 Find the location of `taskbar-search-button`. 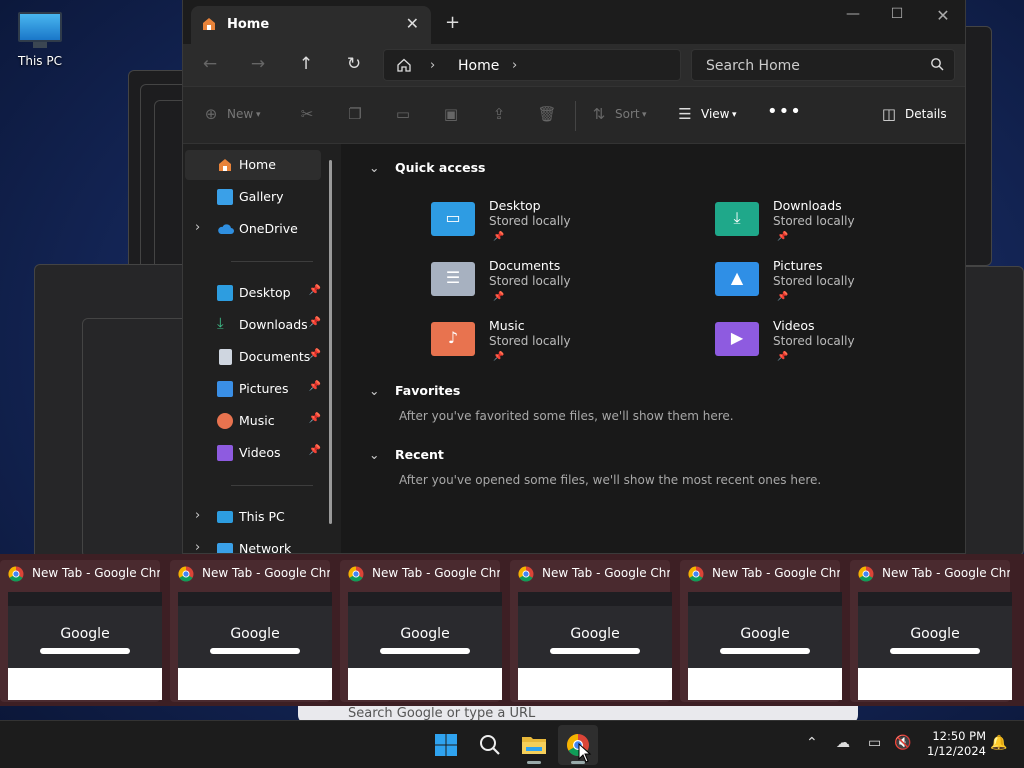

taskbar-search-button is located at coordinates (490, 745).